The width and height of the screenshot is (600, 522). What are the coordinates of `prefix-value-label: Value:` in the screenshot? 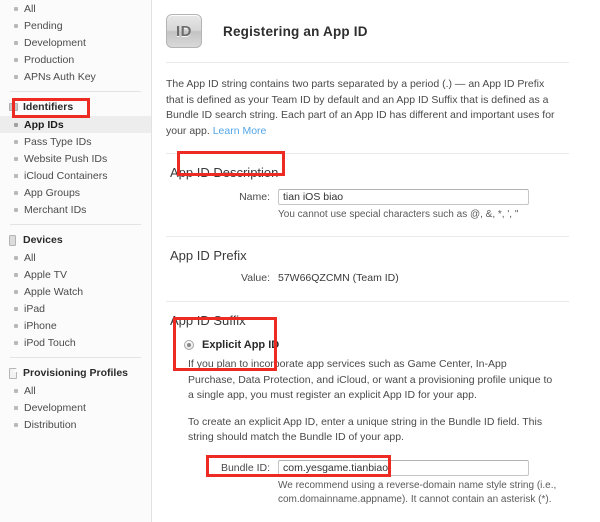 It's located at (255, 278).